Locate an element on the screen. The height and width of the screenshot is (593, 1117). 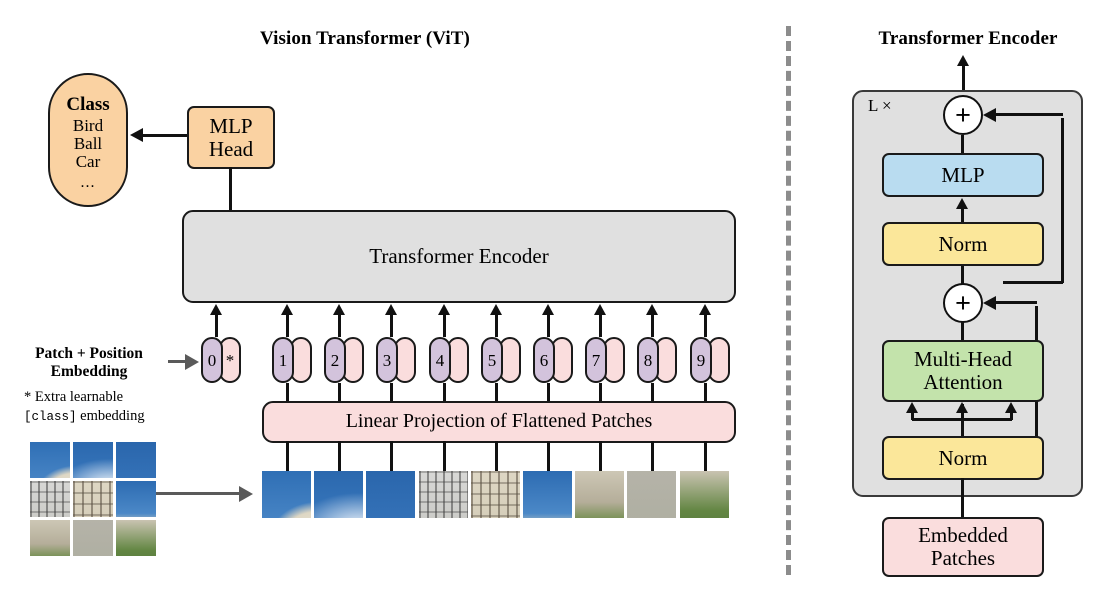
position-embedding-9: 9 is located at coordinates (701, 360).